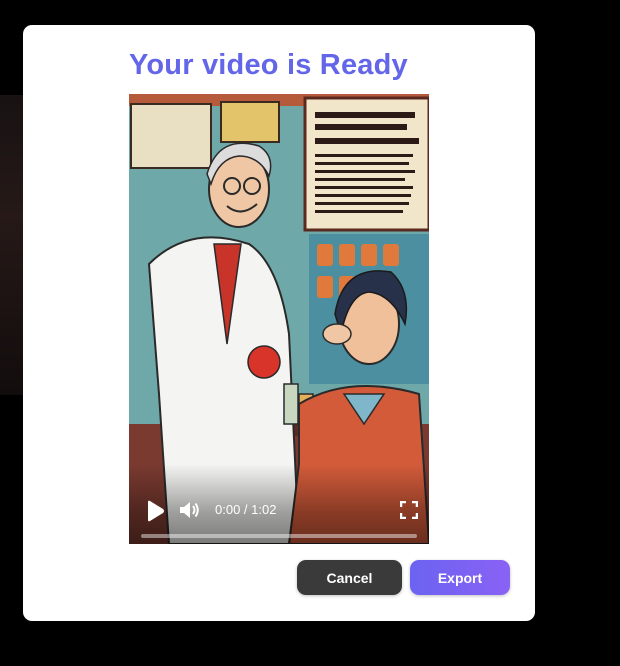 Image resolution: width=620 pixels, height=666 pixels. Describe the element at coordinates (279, 536) in the screenshot. I see `progress-bar` at that location.